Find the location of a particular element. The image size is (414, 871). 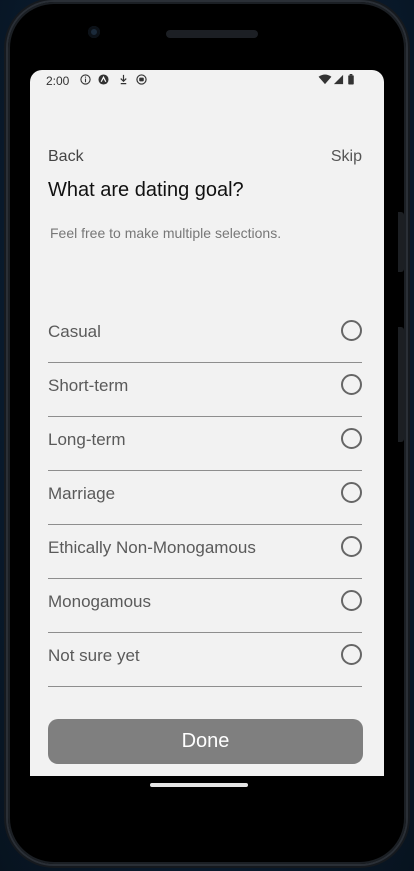

option-not-sure-yet: Not sure yet is located at coordinates (205, 660).